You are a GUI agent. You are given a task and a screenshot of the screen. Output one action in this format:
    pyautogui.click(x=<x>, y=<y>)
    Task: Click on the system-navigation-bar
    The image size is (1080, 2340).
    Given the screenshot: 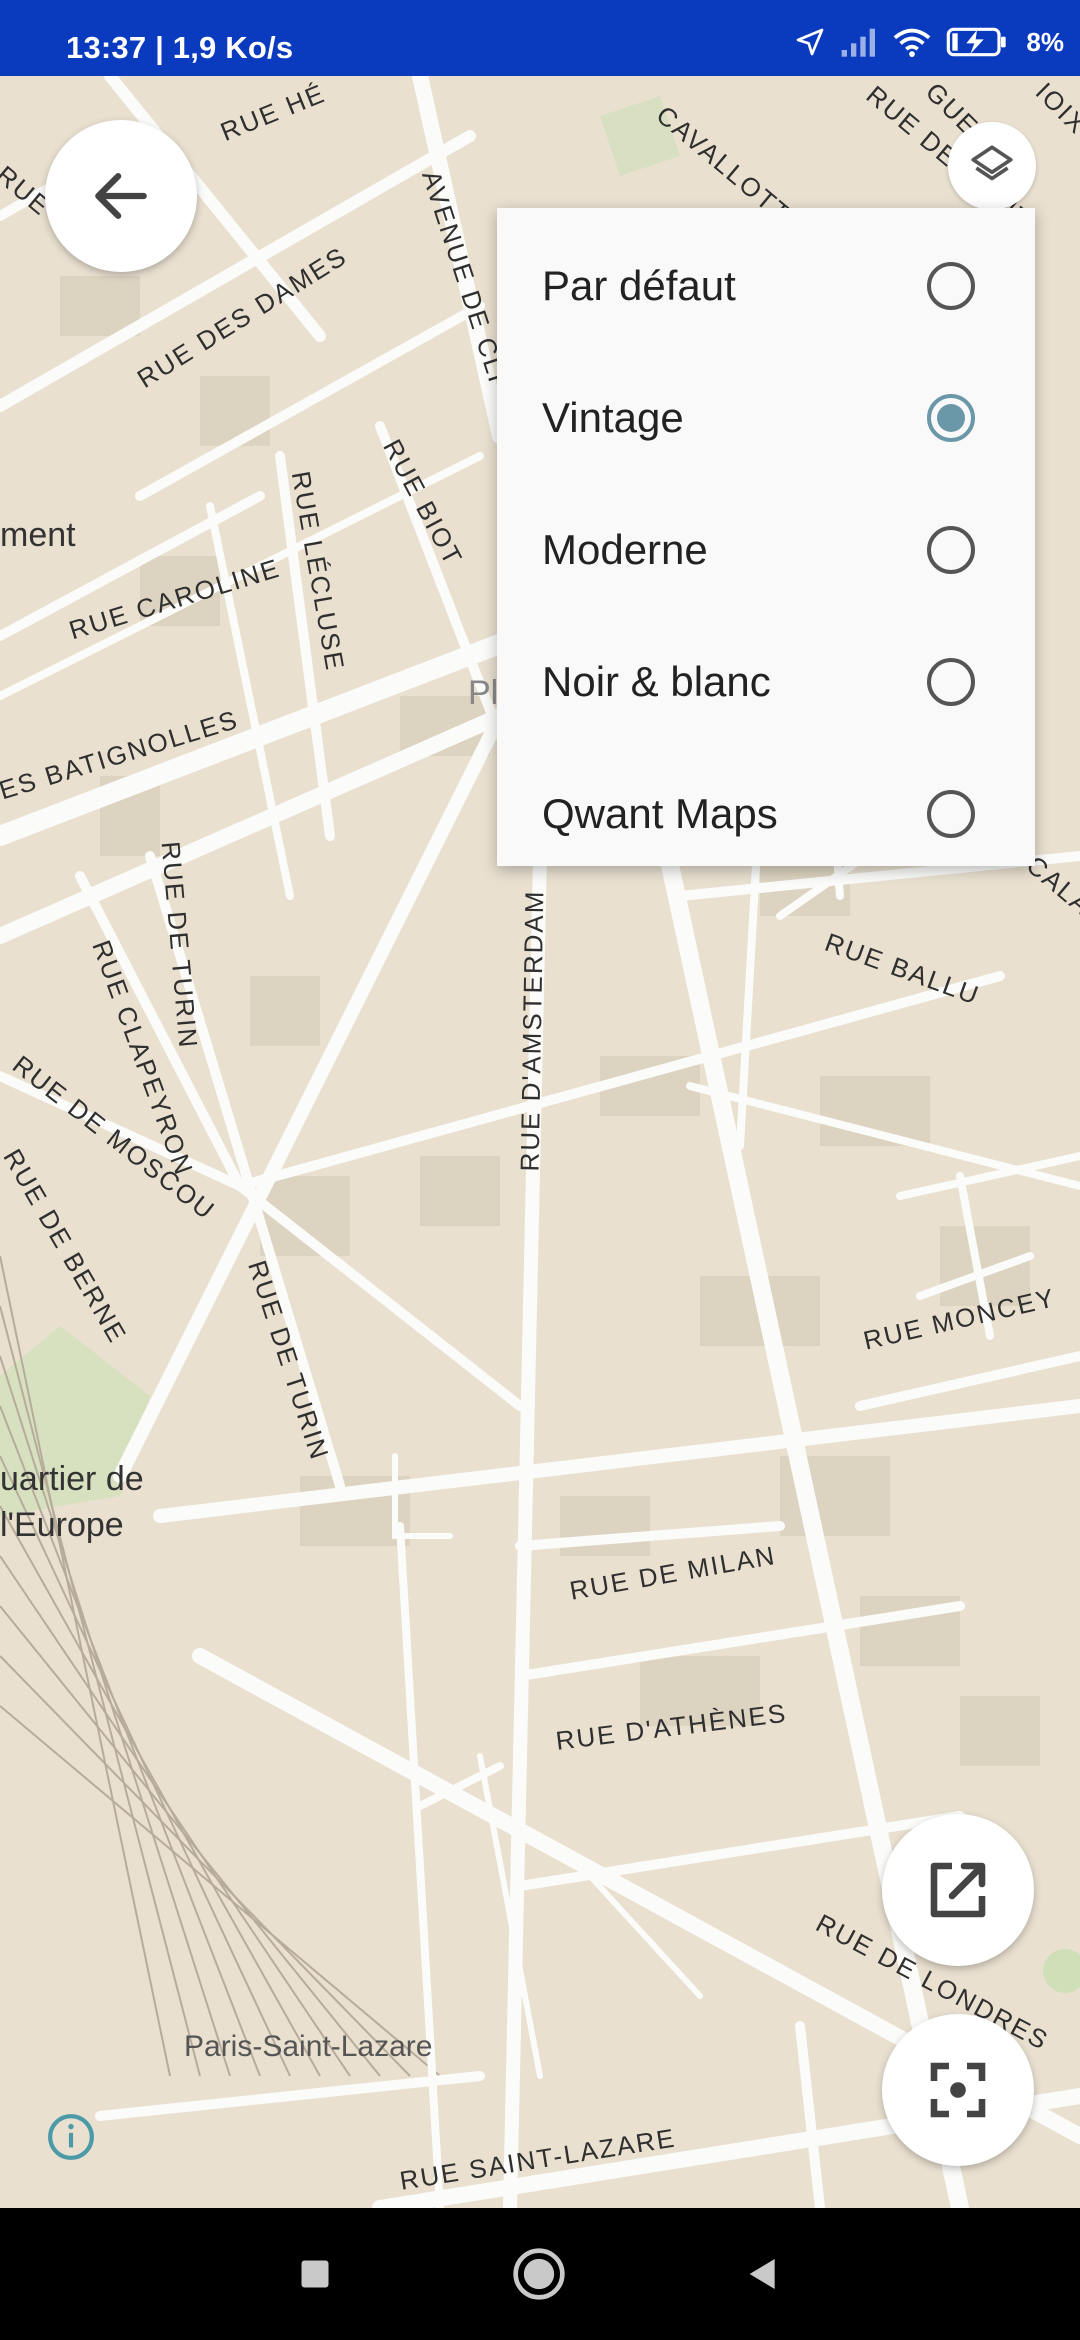 What is the action you would take?
    pyautogui.click(x=540, y=2274)
    